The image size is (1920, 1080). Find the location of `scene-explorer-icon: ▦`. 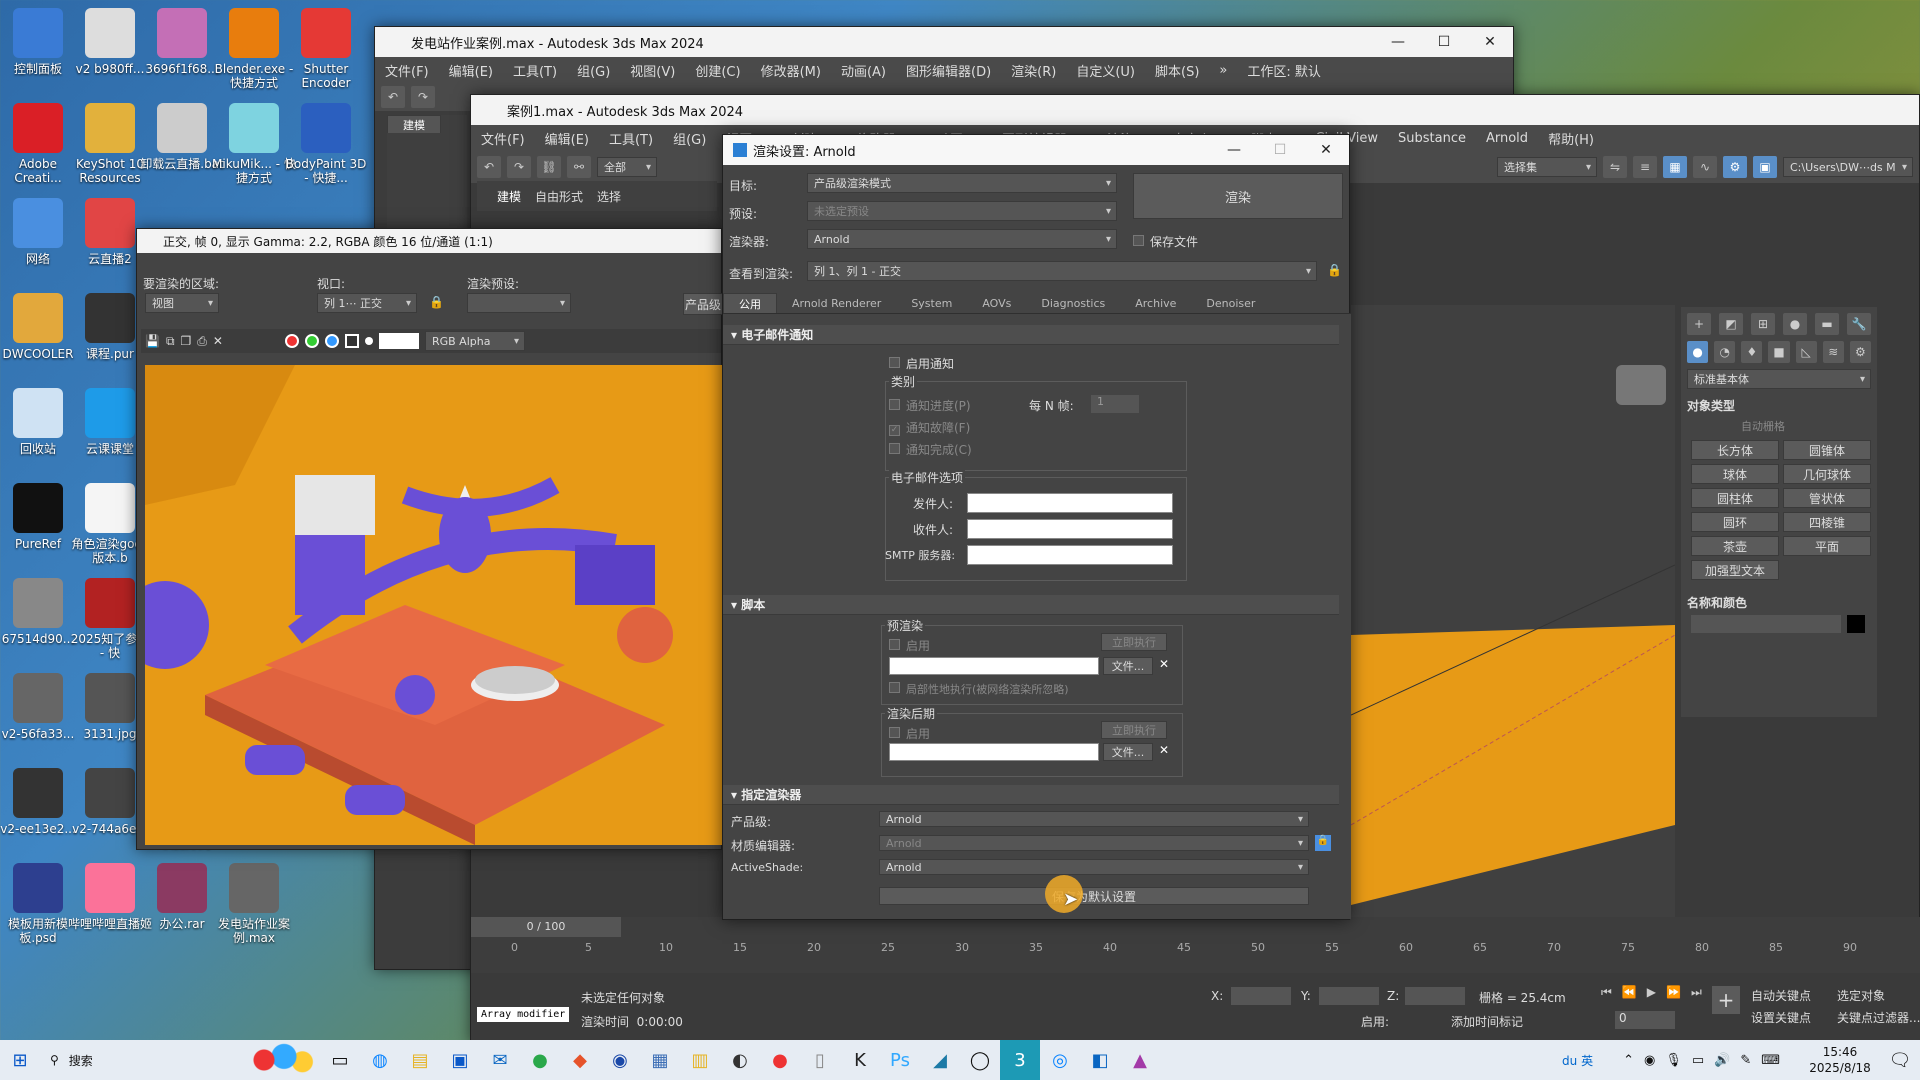

scene-explorer-icon: ▦ is located at coordinates (1675, 167).